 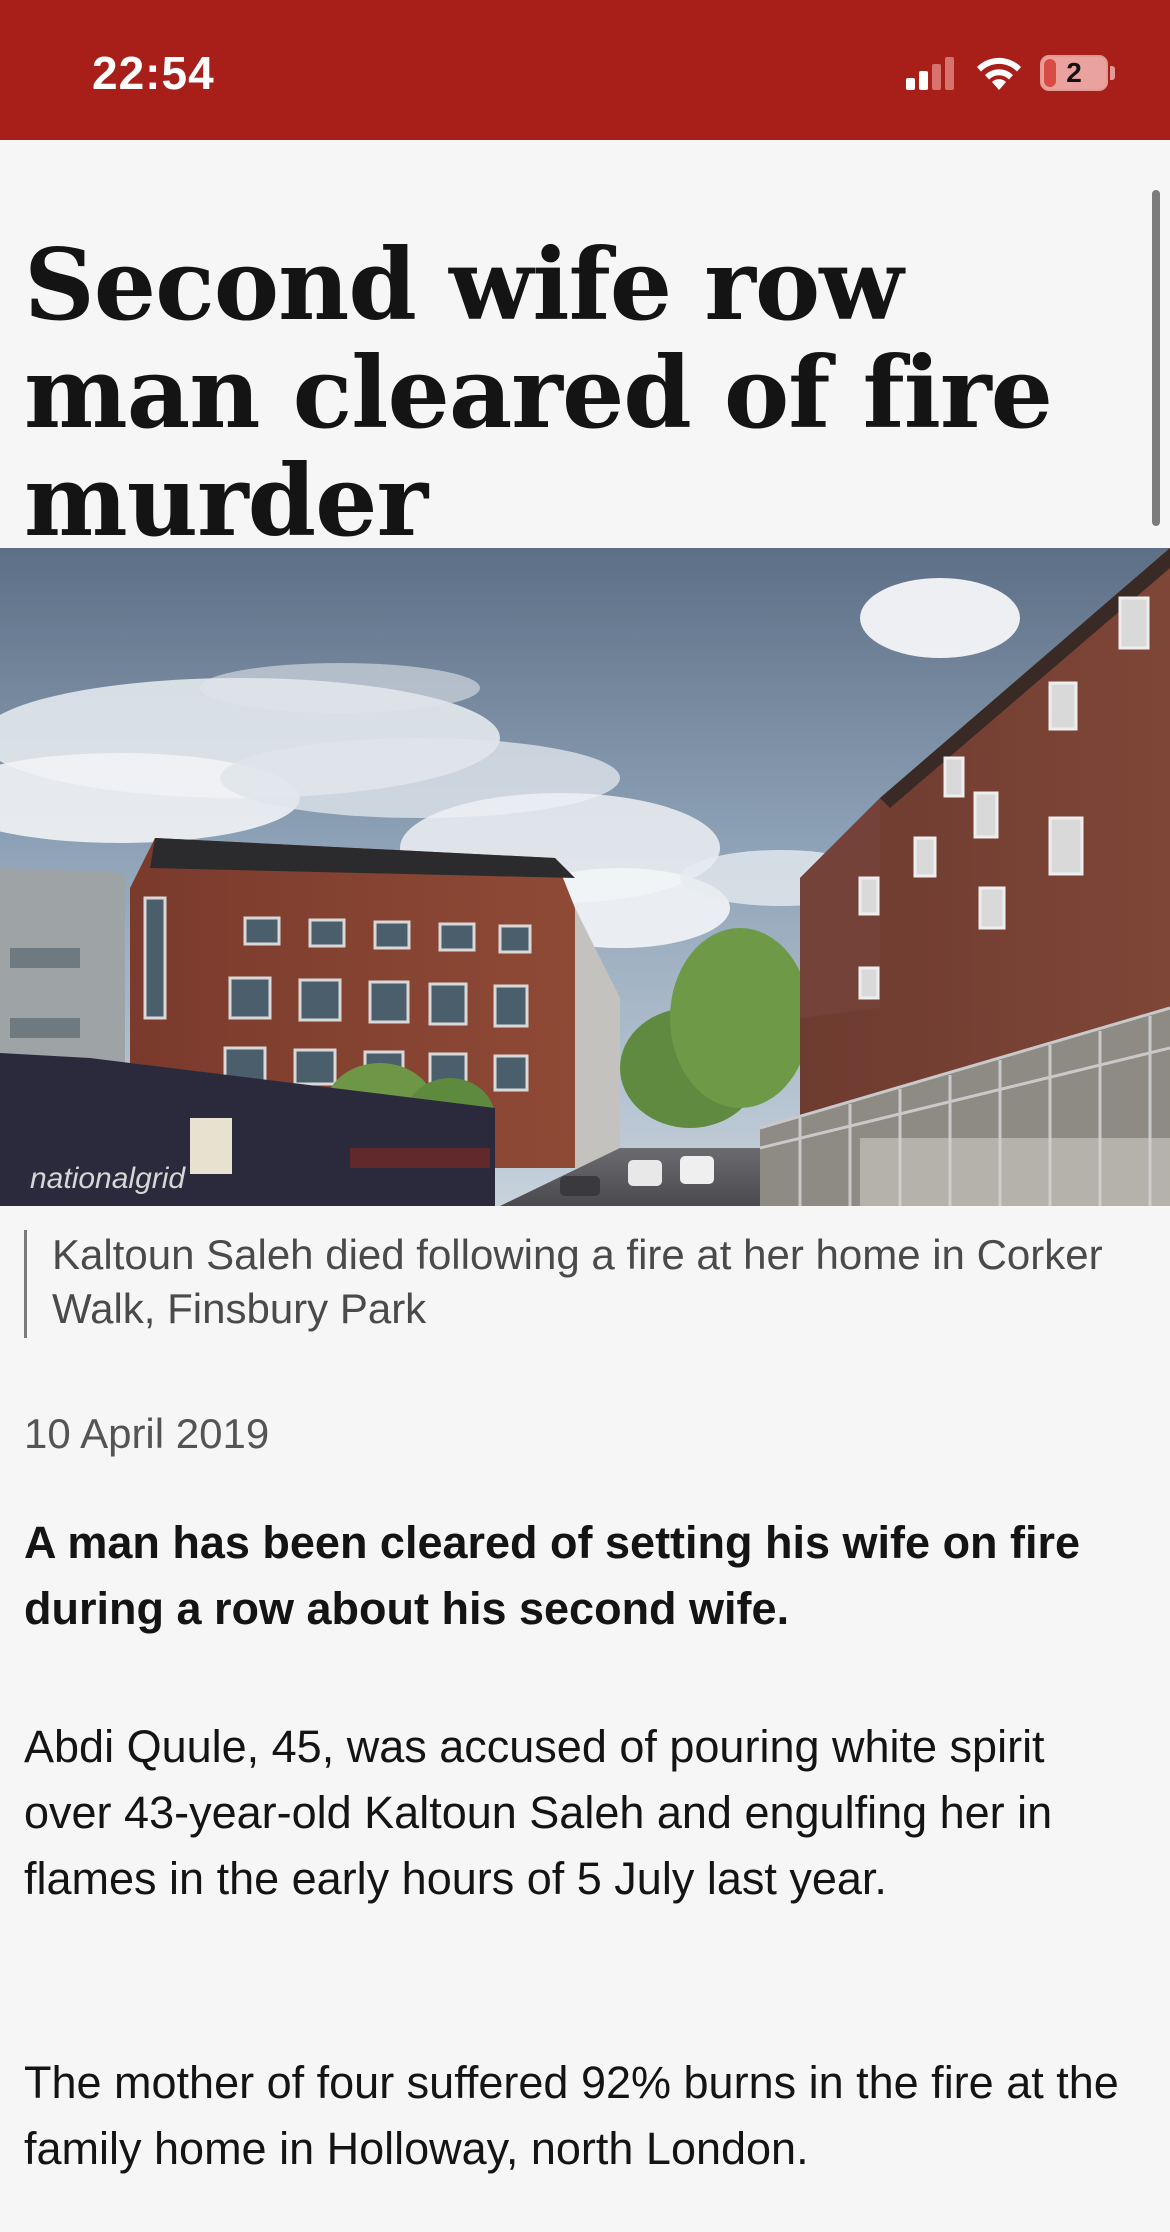 I want to click on signal-icon, so click(x=930, y=73).